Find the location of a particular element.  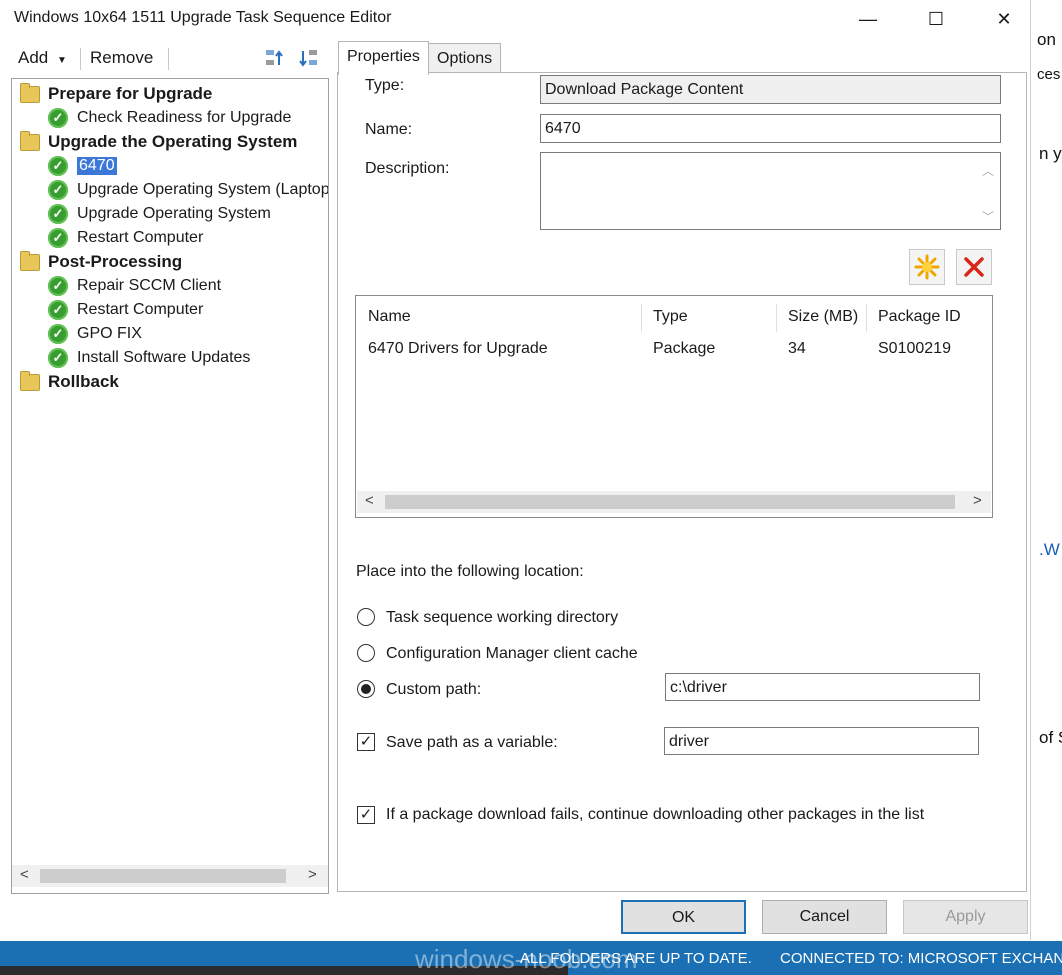

radio-client-cache-label: Configuration Manager client cache is located at coordinates (512, 654).